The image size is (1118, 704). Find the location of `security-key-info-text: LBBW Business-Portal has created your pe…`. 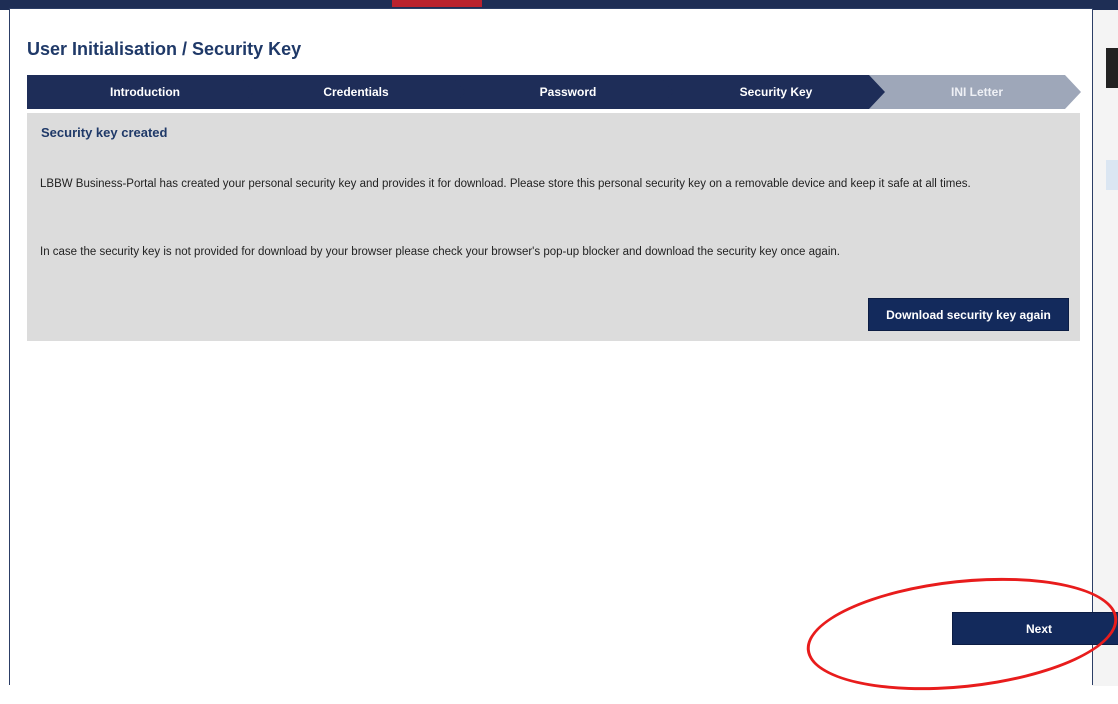

security-key-info-text: LBBW Business-Portal has created your pe… is located at coordinates (505, 184).